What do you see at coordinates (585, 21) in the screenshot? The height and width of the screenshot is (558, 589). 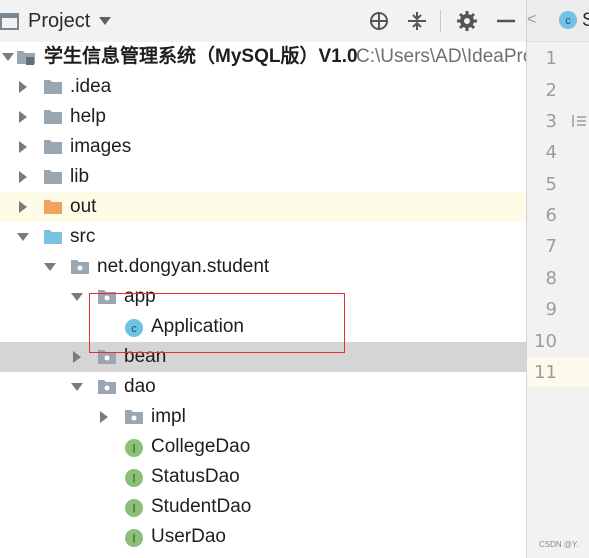 I see `editor-tab-label: S` at bounding box center [585, 21].